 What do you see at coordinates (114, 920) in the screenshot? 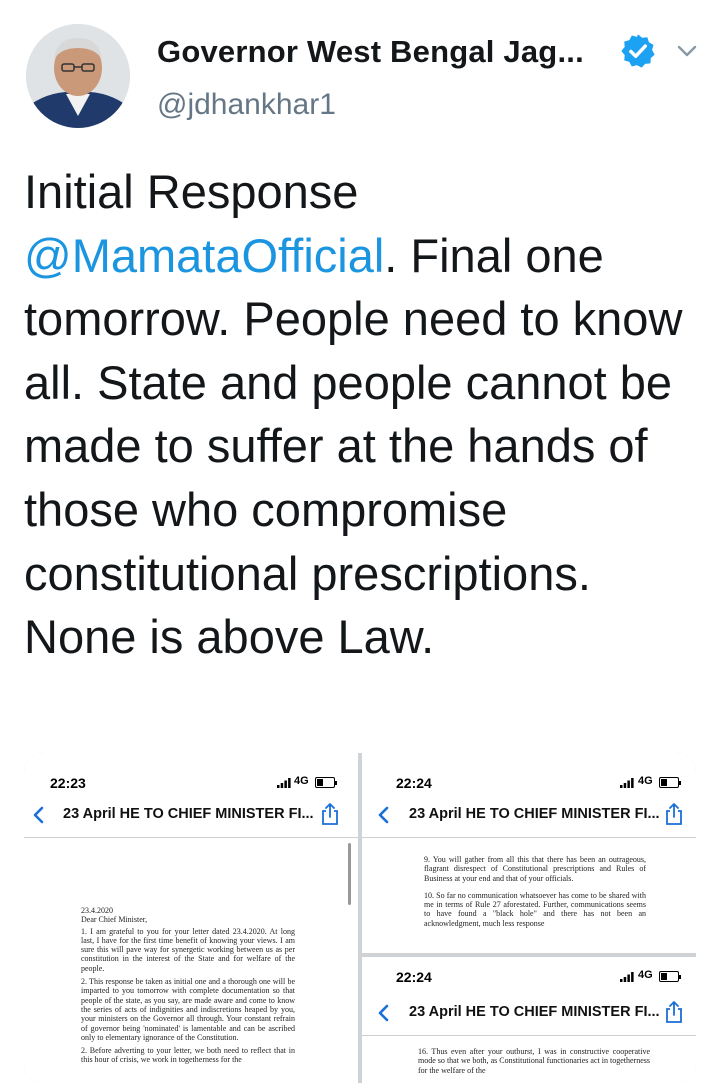
I see `doc-paragraph: Dear Chief Minister,` at bounding box center [114, 920].